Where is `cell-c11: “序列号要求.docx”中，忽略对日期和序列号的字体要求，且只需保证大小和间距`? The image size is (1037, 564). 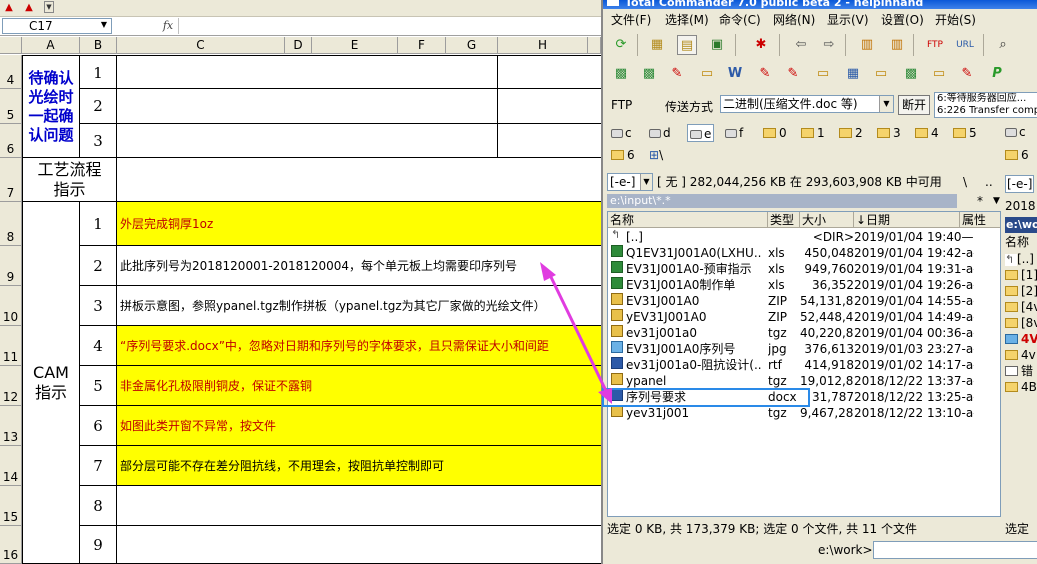 cell-c11: “序列号要求.docx”中，忽略对日期和序列号的字体要求，且只需保证大小和间距 is located at coordinates (359, 346).